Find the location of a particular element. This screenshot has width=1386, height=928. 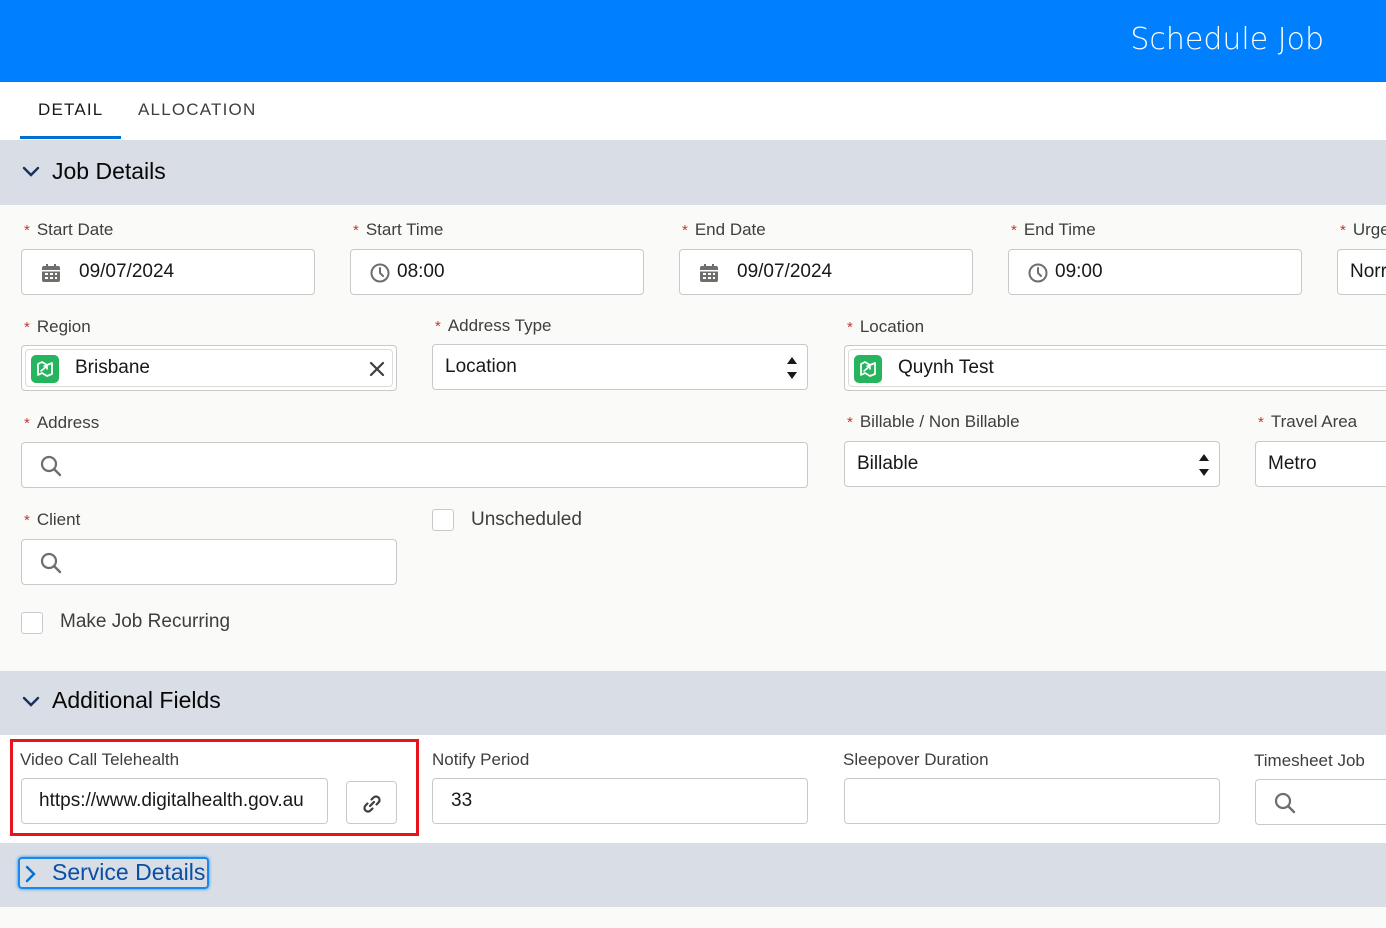

end-time-label: * End Time is located at coordinates (1053, 229).